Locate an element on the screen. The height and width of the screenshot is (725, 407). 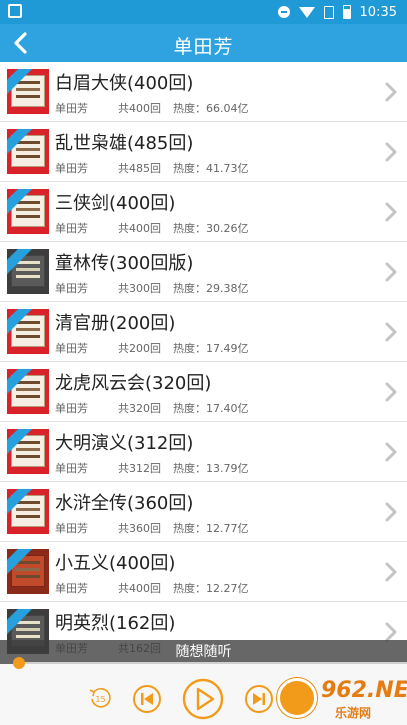
episode-count: 共300回 is located at coordinates (139, 288).